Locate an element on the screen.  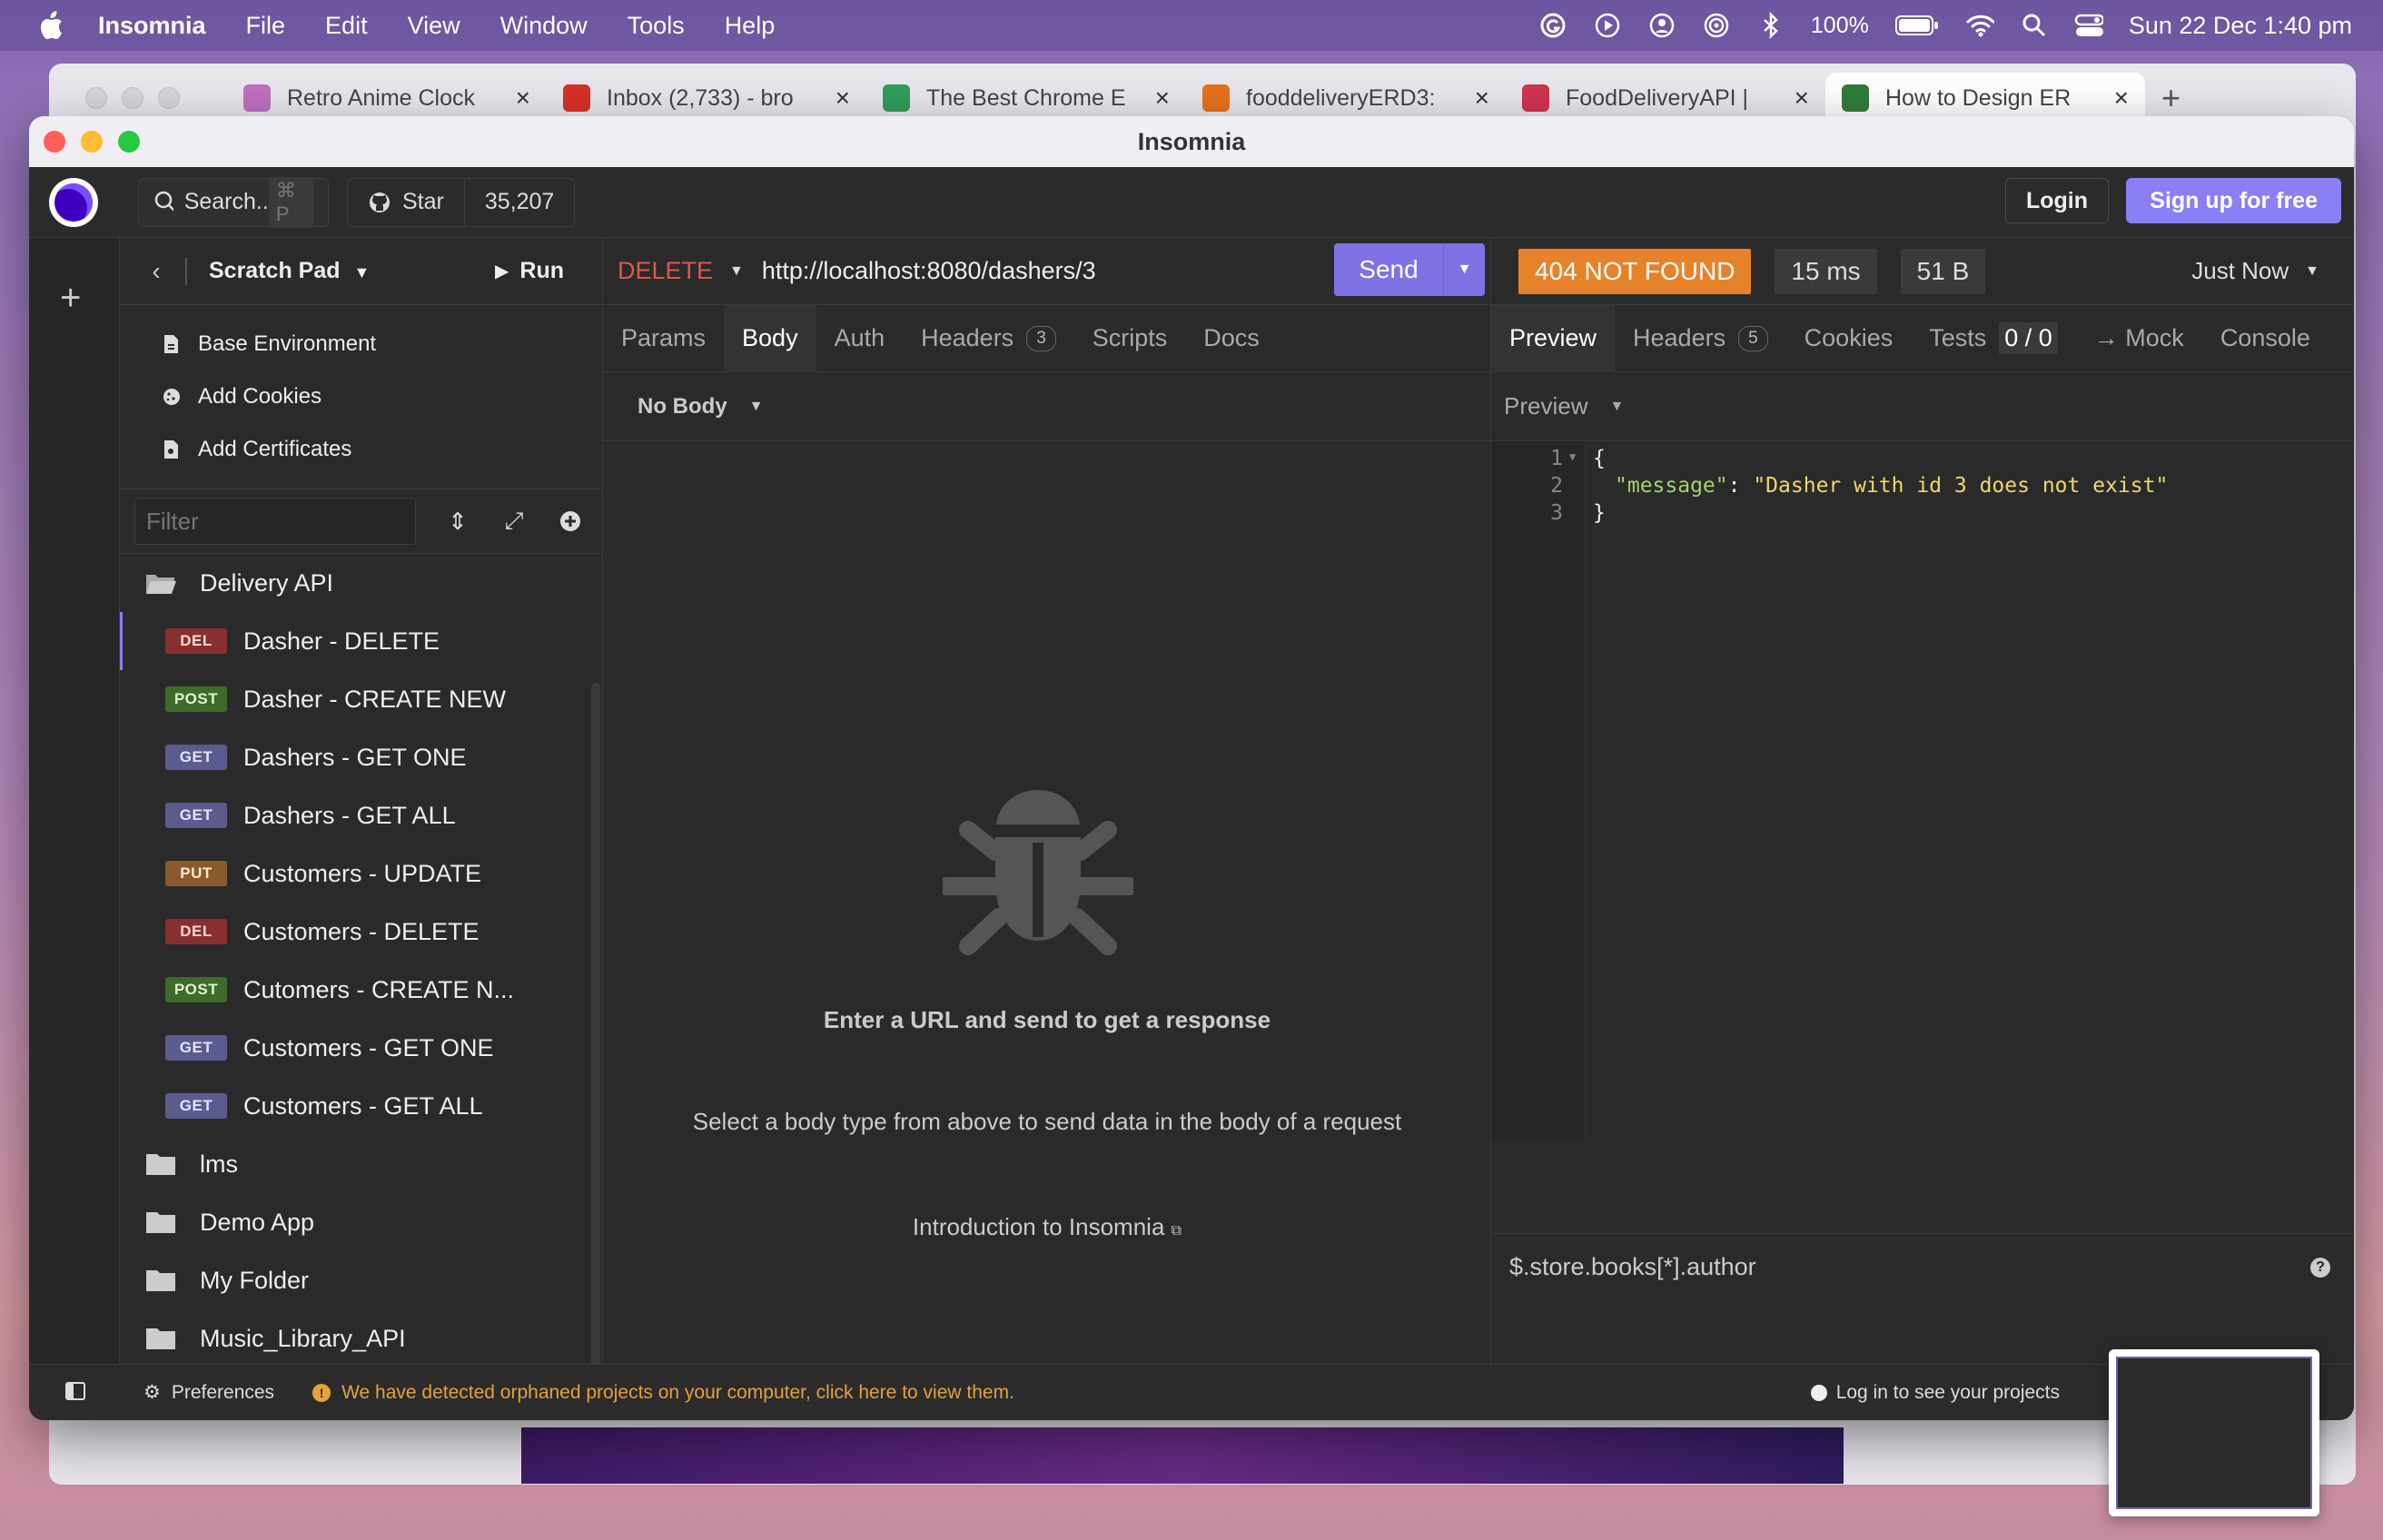
signup-button: Sign up for free is located at coordinates (2233, 200).